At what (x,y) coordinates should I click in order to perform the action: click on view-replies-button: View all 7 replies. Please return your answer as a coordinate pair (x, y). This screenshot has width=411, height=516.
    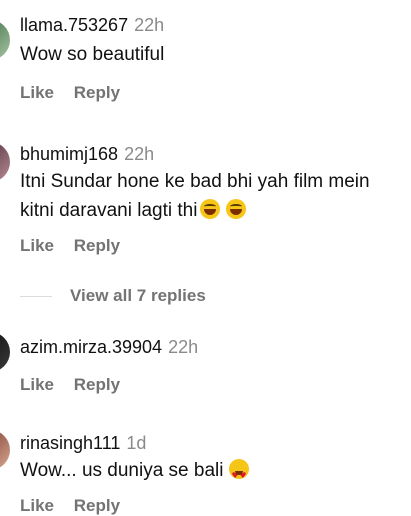
    Looking at the image, I should click on (113, 296).